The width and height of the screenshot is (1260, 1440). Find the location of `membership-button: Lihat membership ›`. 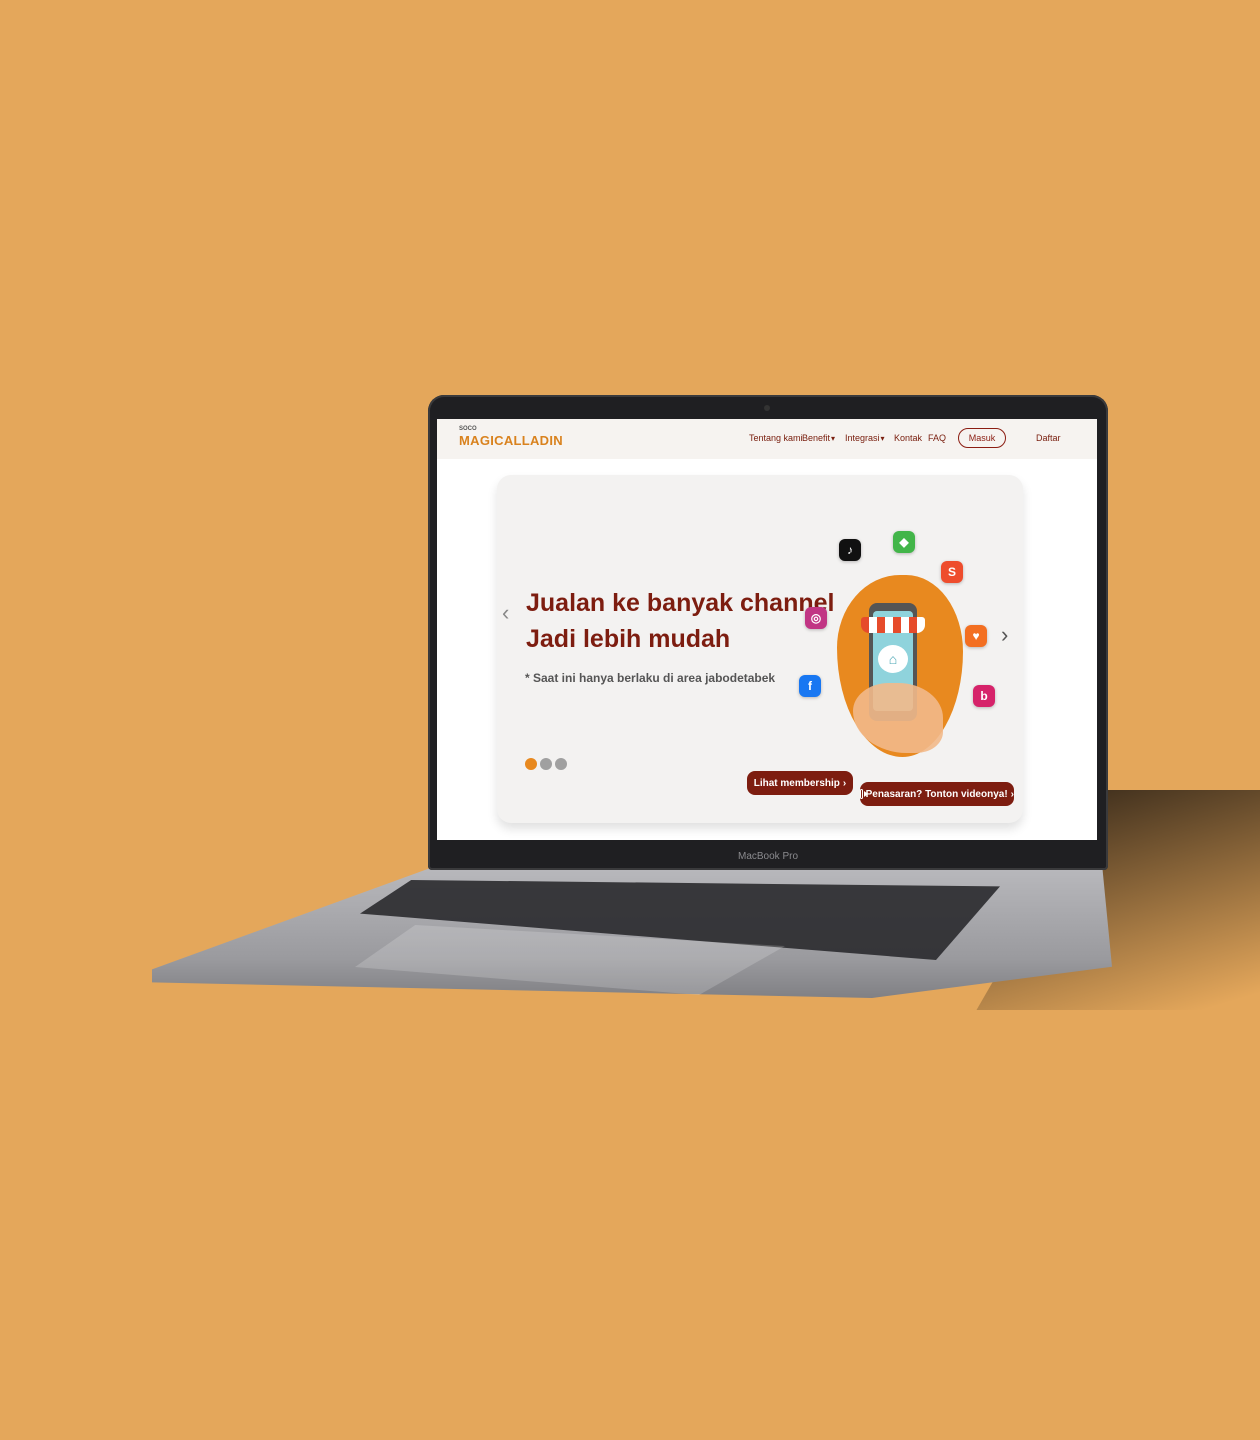

membership-button: Lihat membership › is located at coordinates (800, 783).